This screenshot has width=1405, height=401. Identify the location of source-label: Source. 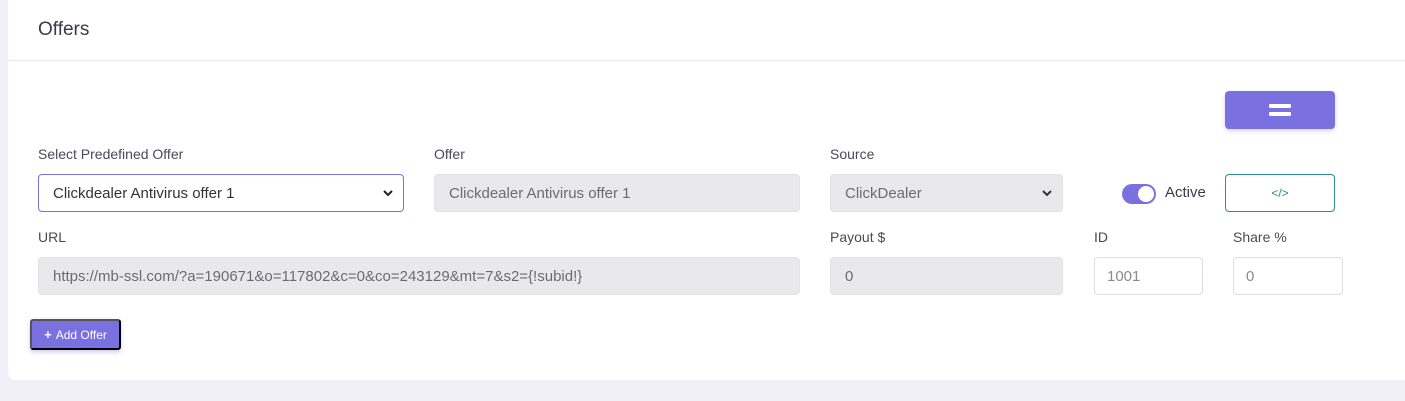
(852, 154).